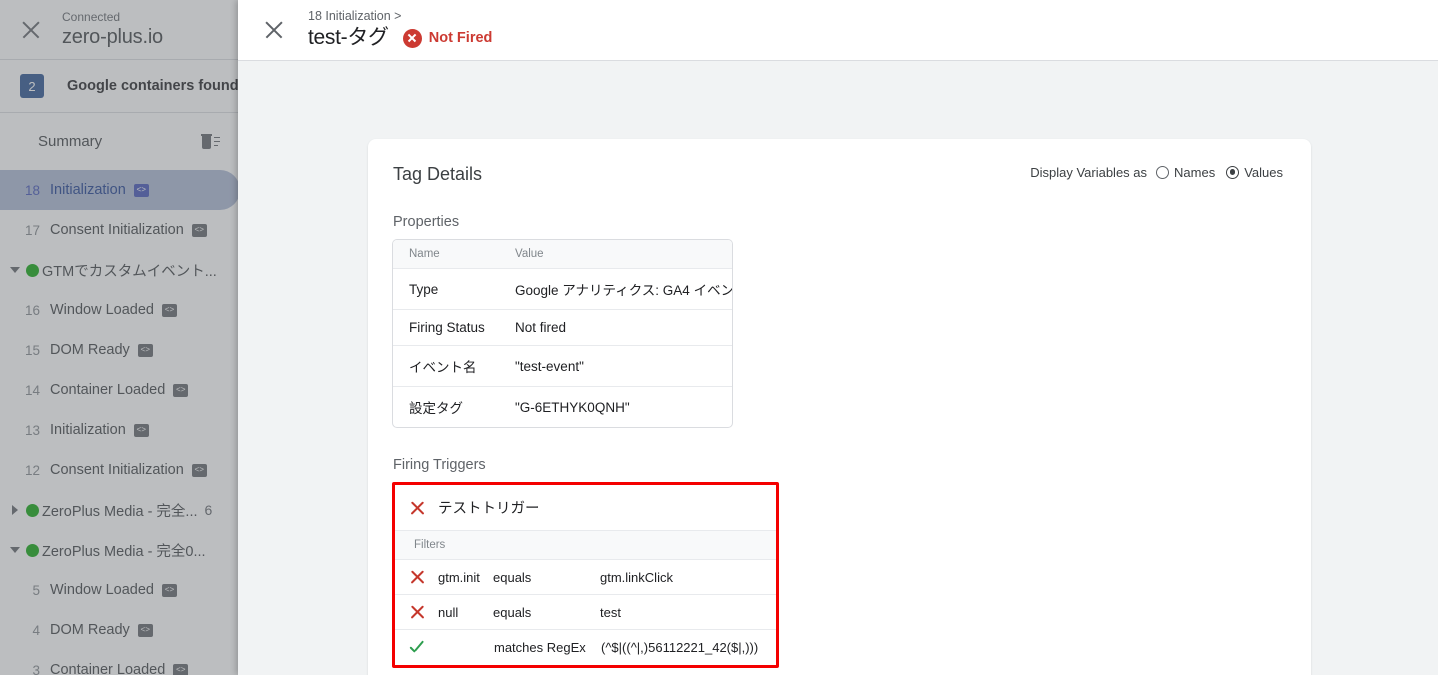 The width and height of the screenshot is (1438, 675). Describe the element at coordinates (585, 577) in the screenshot. I see `filter-row: gtm.init equals gtm.linkClick` at that location.